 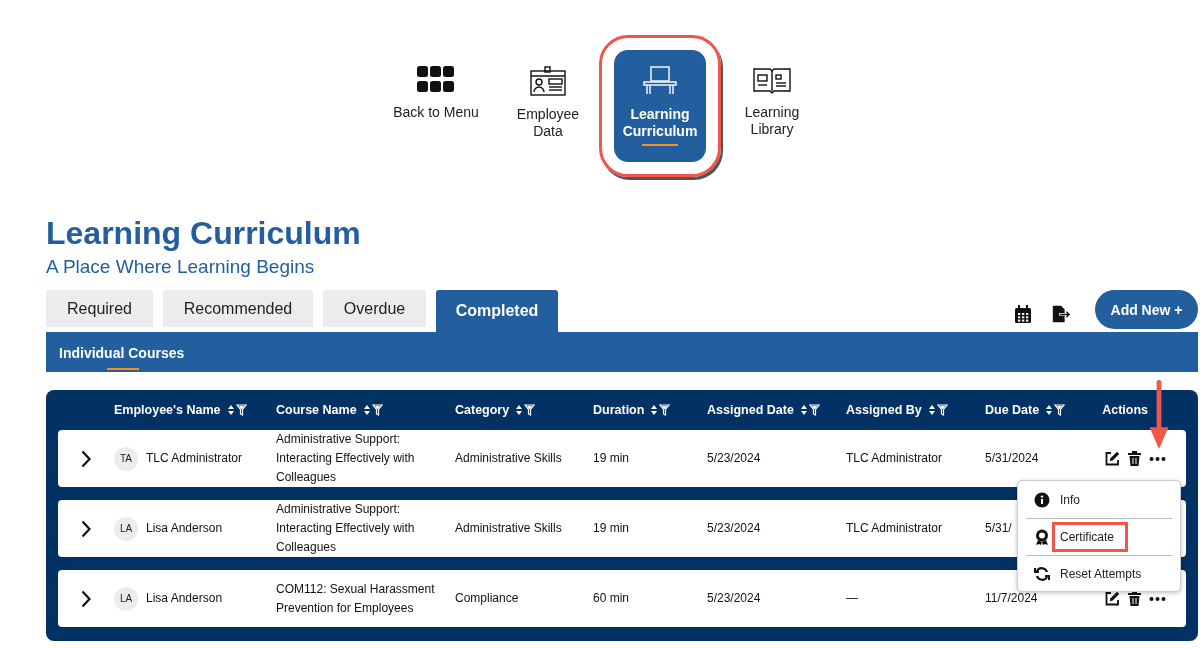 What do you see at coordinates (1023, 314) in the screenshot?
I see `calendar-icon` at bounding box center [1023, 314].